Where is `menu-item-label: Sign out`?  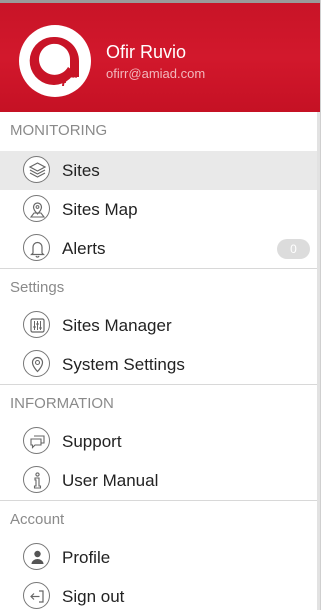
menu-item-label: Sign out is located at coordinates (93, 596).